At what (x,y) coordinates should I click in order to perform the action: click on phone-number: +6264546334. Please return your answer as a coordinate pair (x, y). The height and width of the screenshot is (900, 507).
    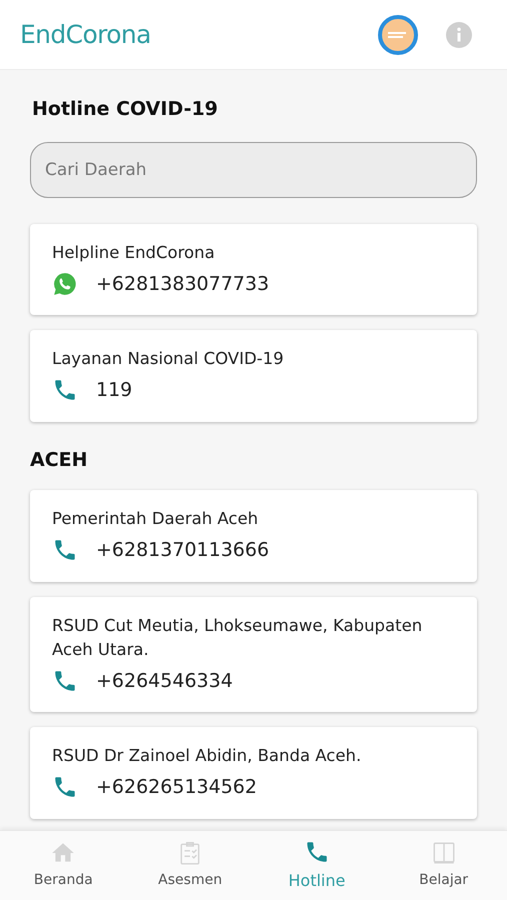
    Looking at the image, I should click on (164, 680).